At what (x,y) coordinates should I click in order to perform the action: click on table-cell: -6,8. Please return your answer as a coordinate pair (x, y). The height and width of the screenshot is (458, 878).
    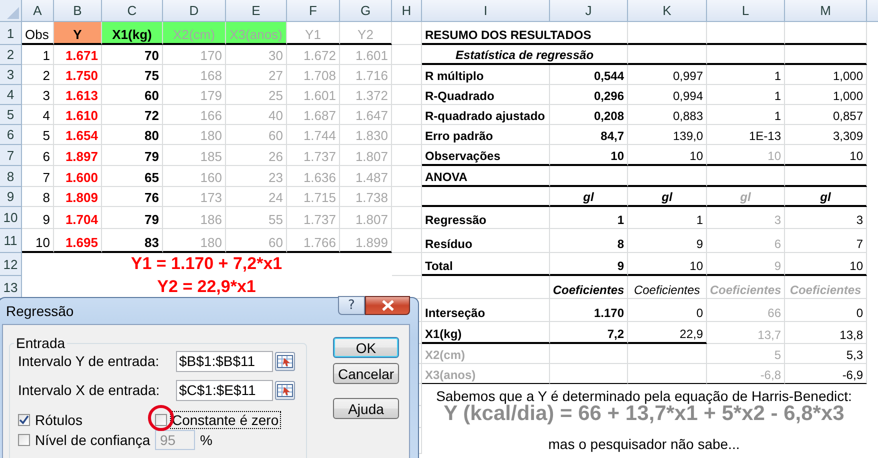
    Looking at the image, I should click on (746, 374).